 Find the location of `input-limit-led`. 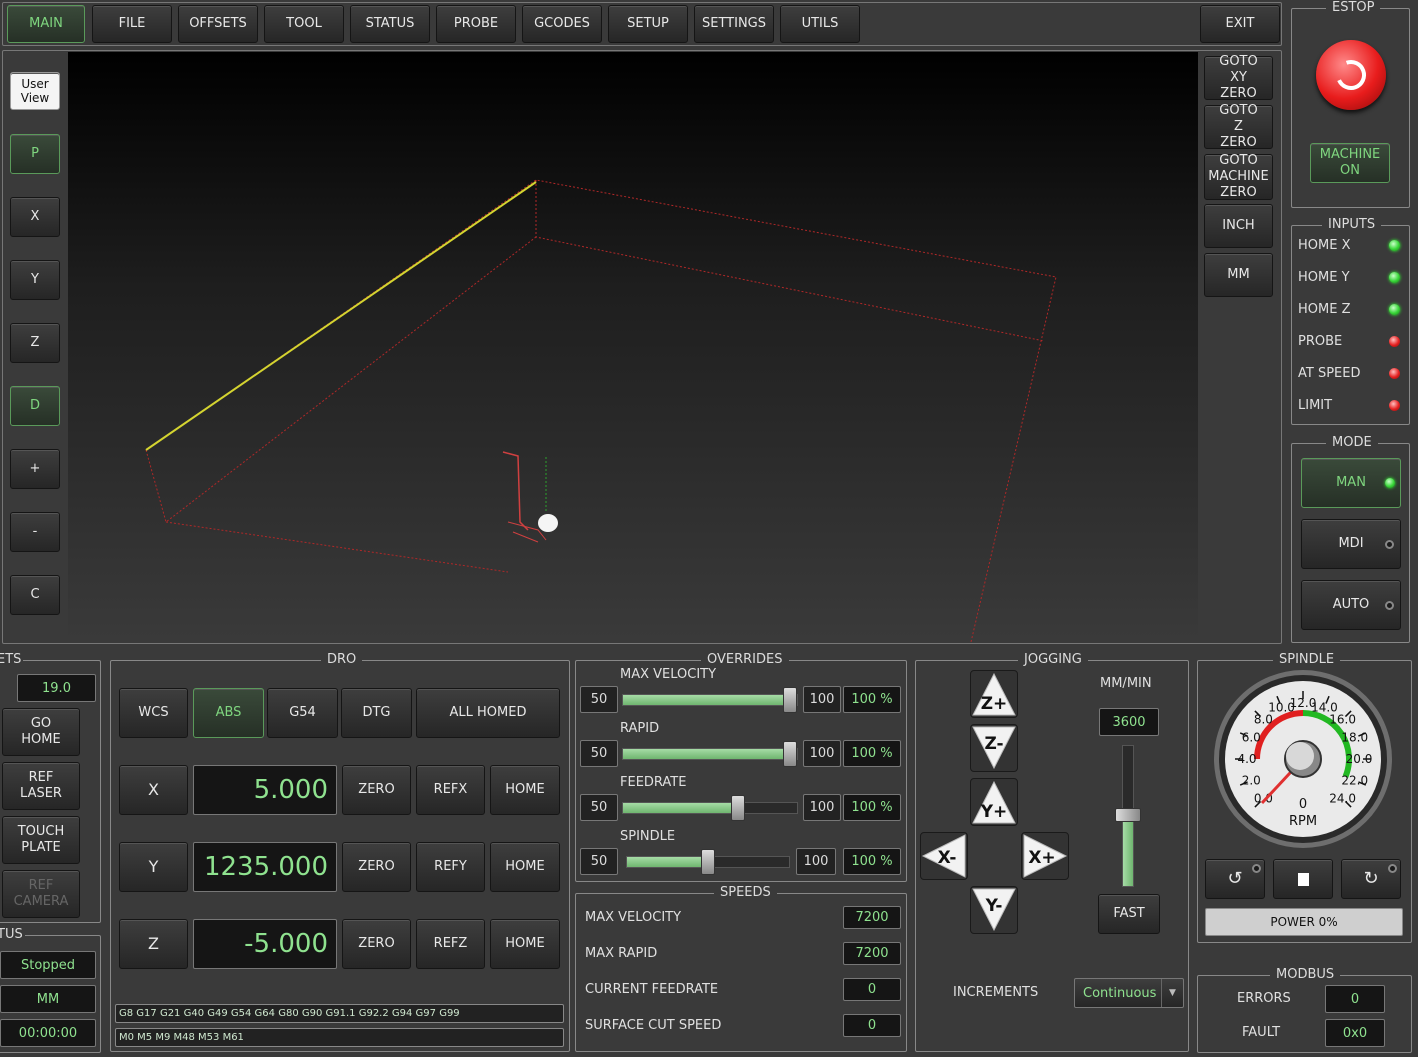

input-limit-led is located at coordinates (1394, 405).